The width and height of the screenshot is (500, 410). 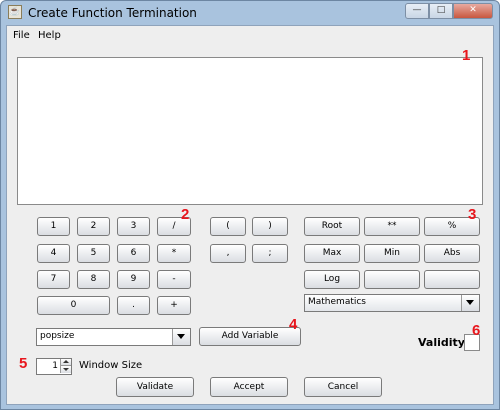 What do you see at coordinates (174, 253) in the screenshot?
I see `key-multiply-button: *` at bounding box center [174, 253].